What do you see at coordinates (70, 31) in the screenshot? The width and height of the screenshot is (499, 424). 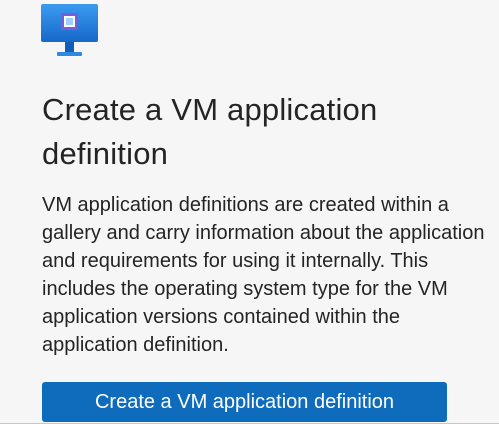 I see `vm-application-icon` at bounding box center [70, 31].